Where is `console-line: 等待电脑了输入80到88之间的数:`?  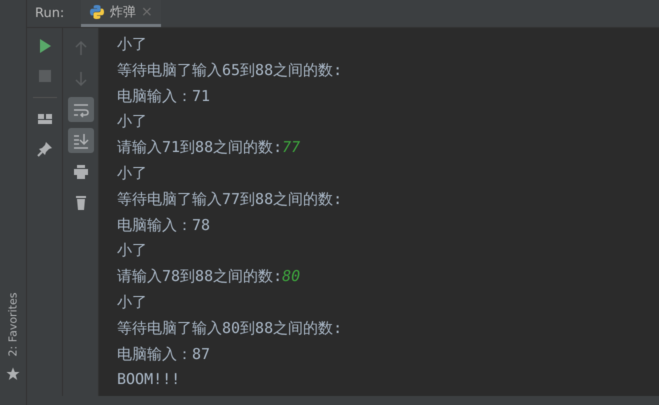
console-line: 等待电脑了输入80到88之间的数: is located at coordinates (229, 328).